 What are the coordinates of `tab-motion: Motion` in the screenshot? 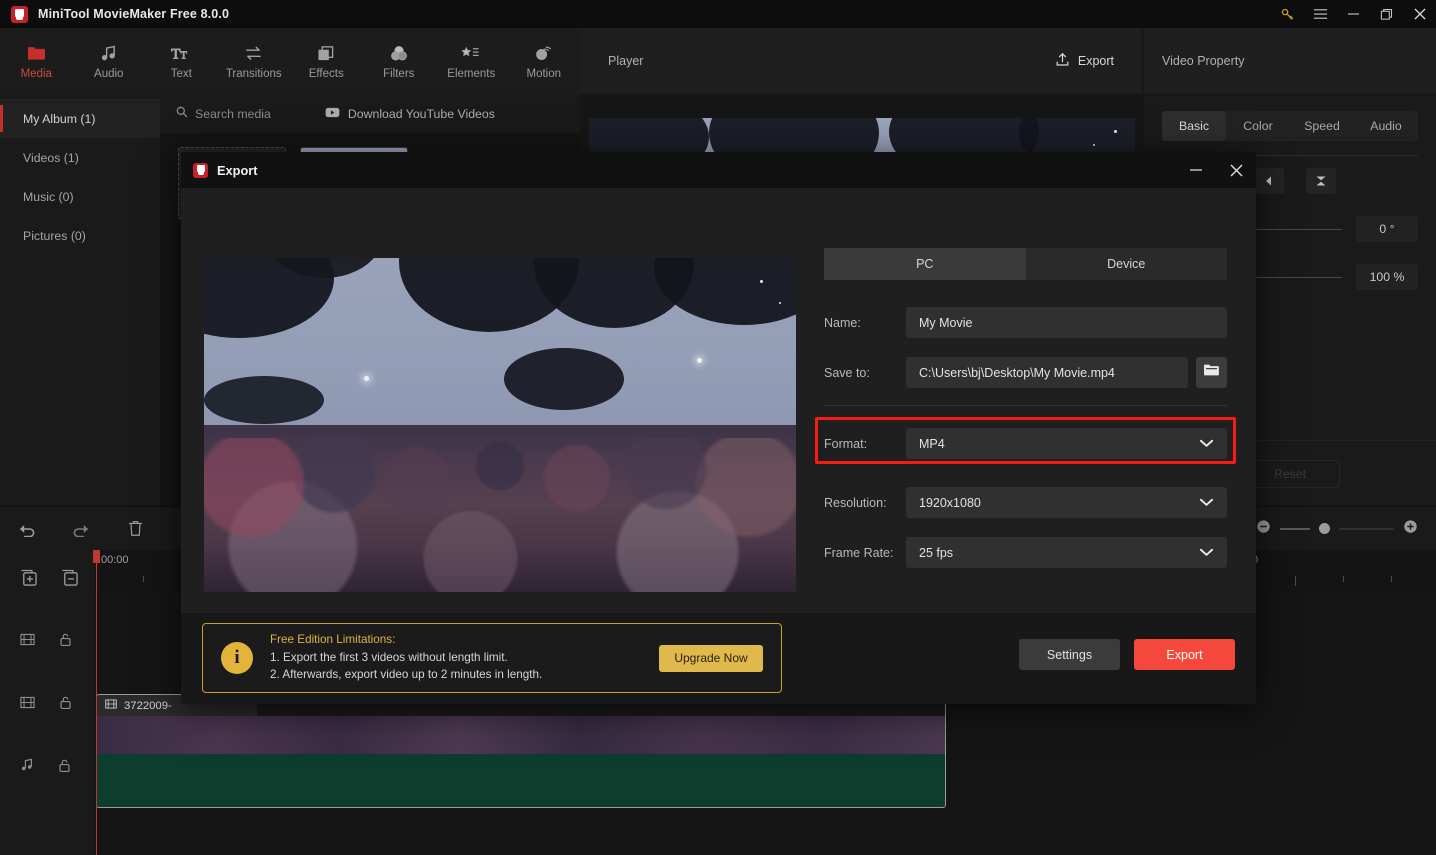 It's located at (544, 61).